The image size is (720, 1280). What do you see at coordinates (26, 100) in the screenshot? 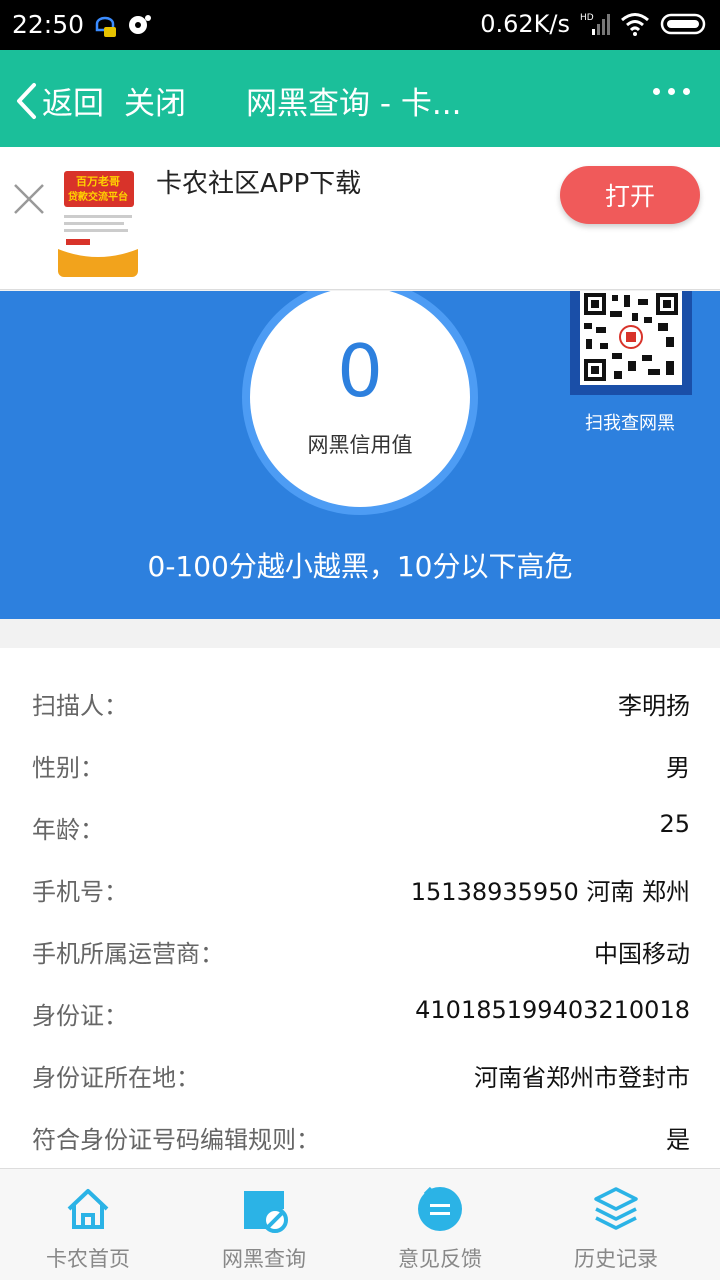
I see `chevron-left-icon` at bounding box center [26, 100].